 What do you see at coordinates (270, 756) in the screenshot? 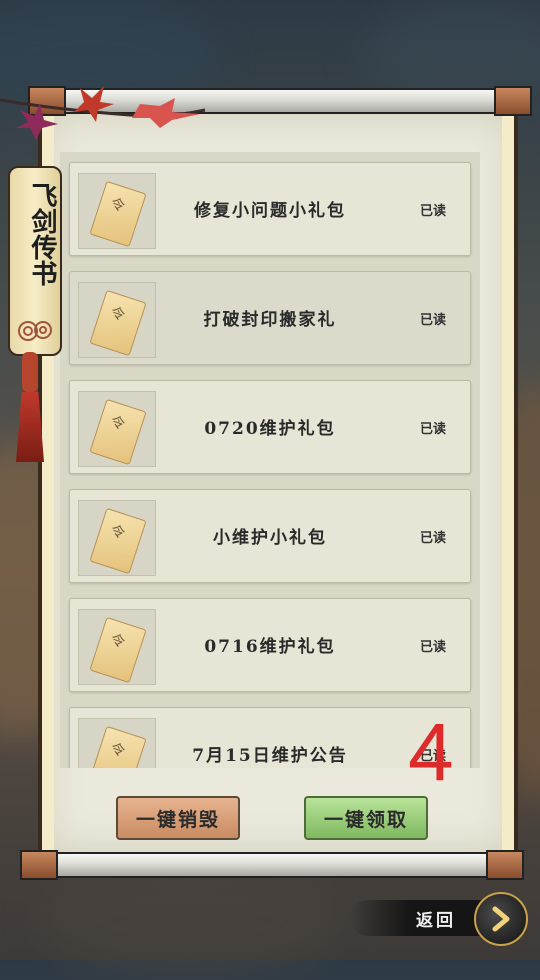
I see `mail-title: 7月15日维护公告` at bounding box center [270, 756].